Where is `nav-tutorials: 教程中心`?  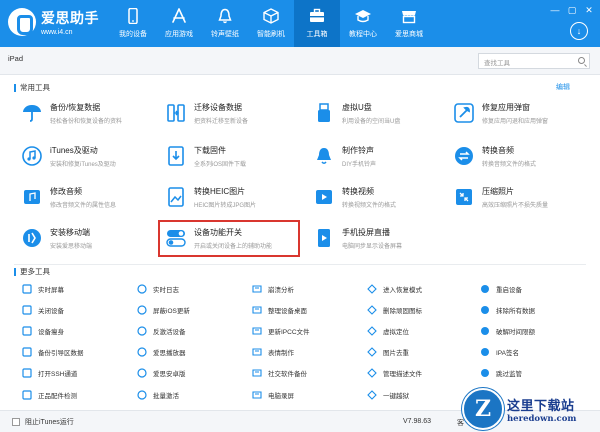 nav-tutorials: 教程中心 is located at coordinates (363, 23).